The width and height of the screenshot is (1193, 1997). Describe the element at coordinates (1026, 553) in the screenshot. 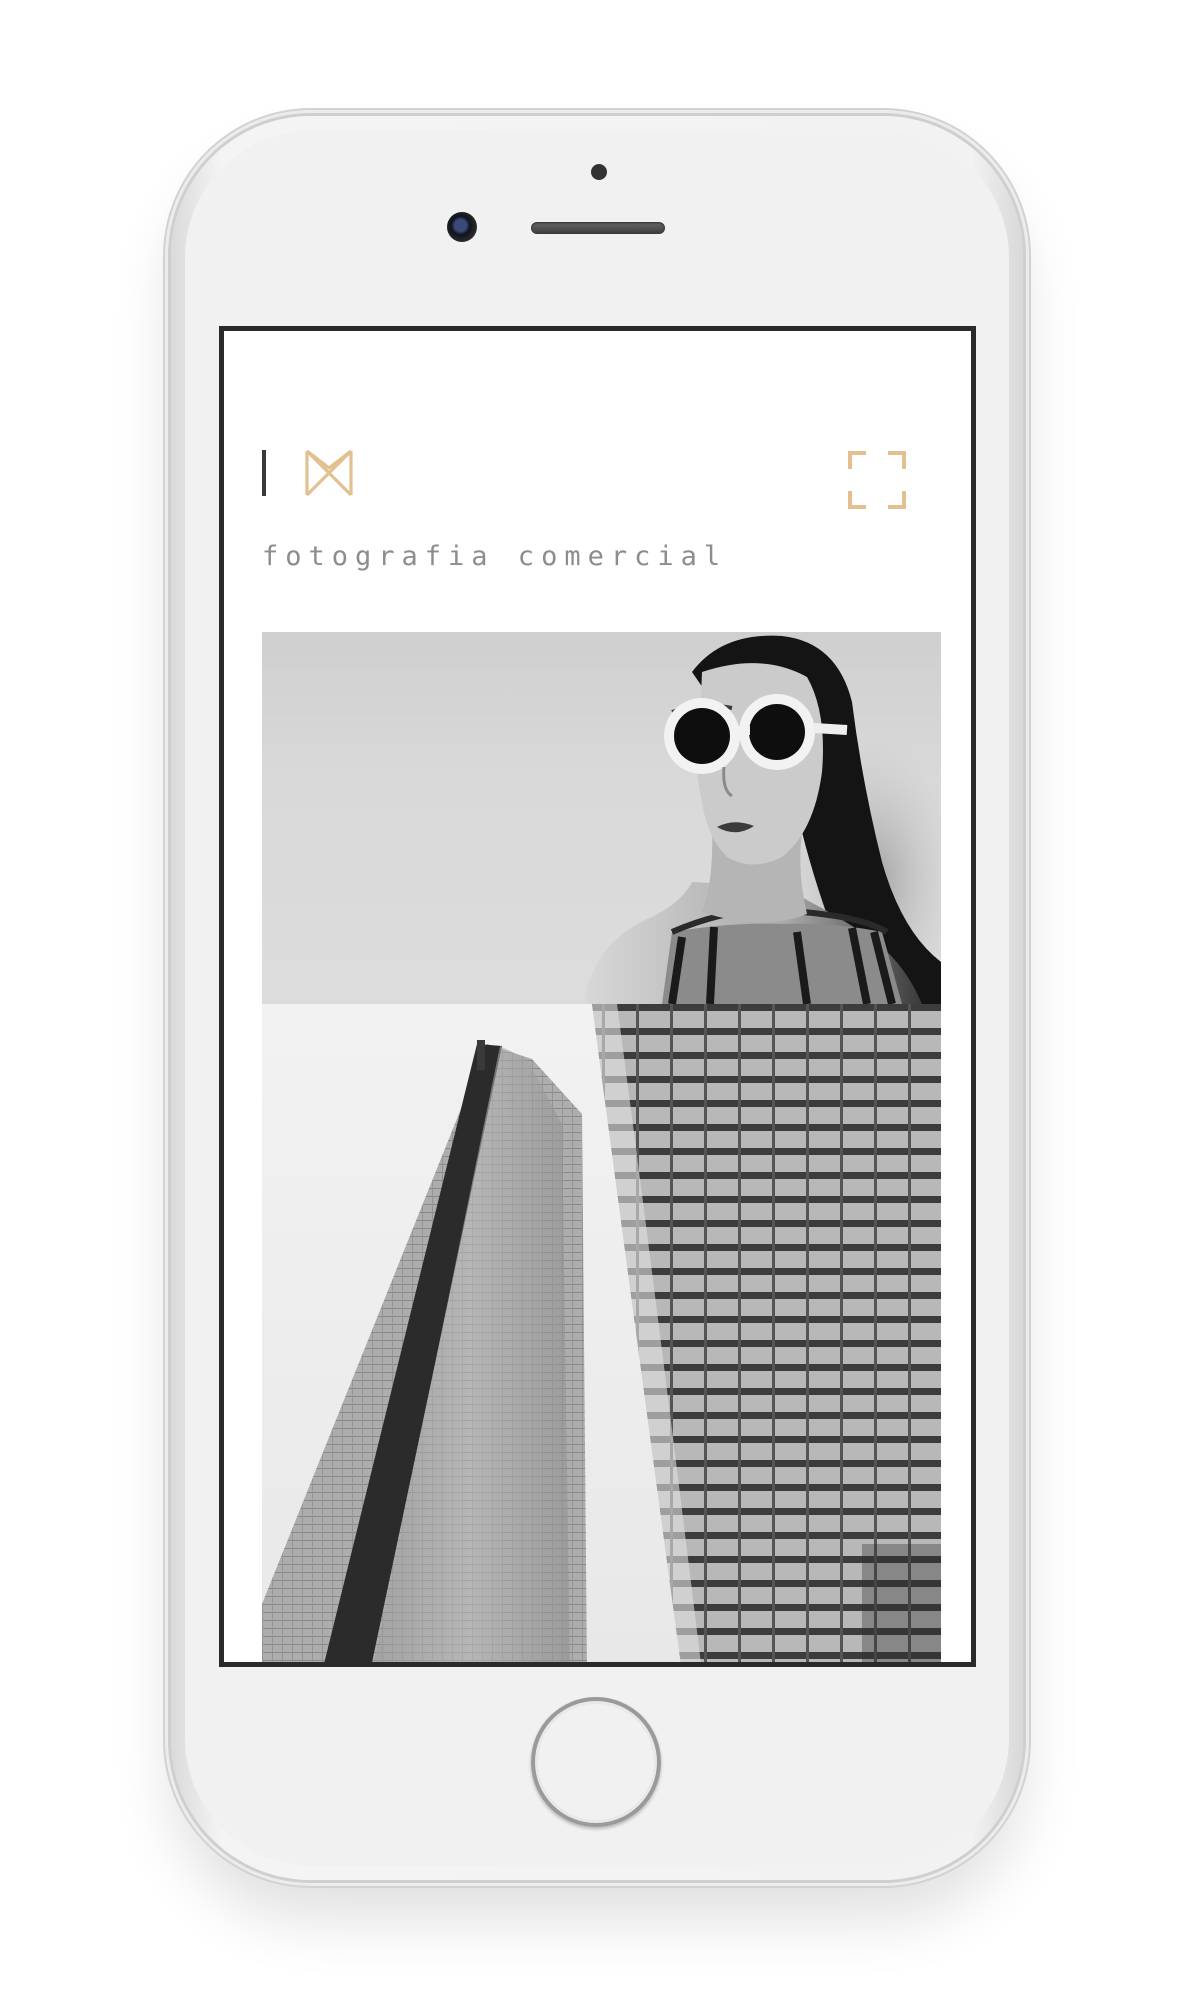

I see `power-button` at that location.